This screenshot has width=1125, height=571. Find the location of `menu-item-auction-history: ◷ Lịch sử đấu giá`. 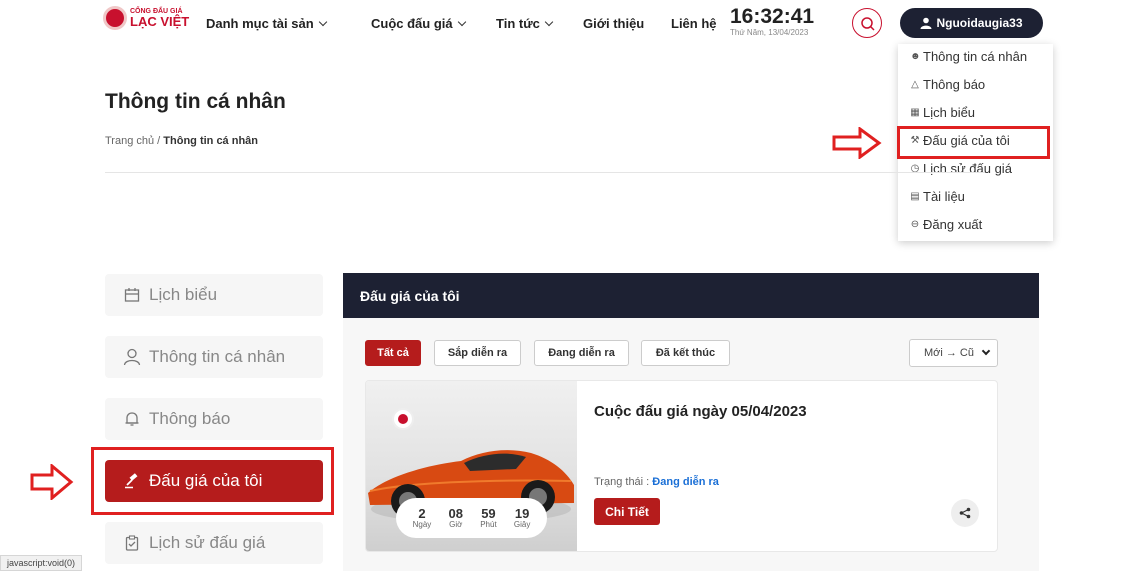

menu-item-auction-history: ◷ Lịch sử đấu giá is located at coordinates (961, 168).